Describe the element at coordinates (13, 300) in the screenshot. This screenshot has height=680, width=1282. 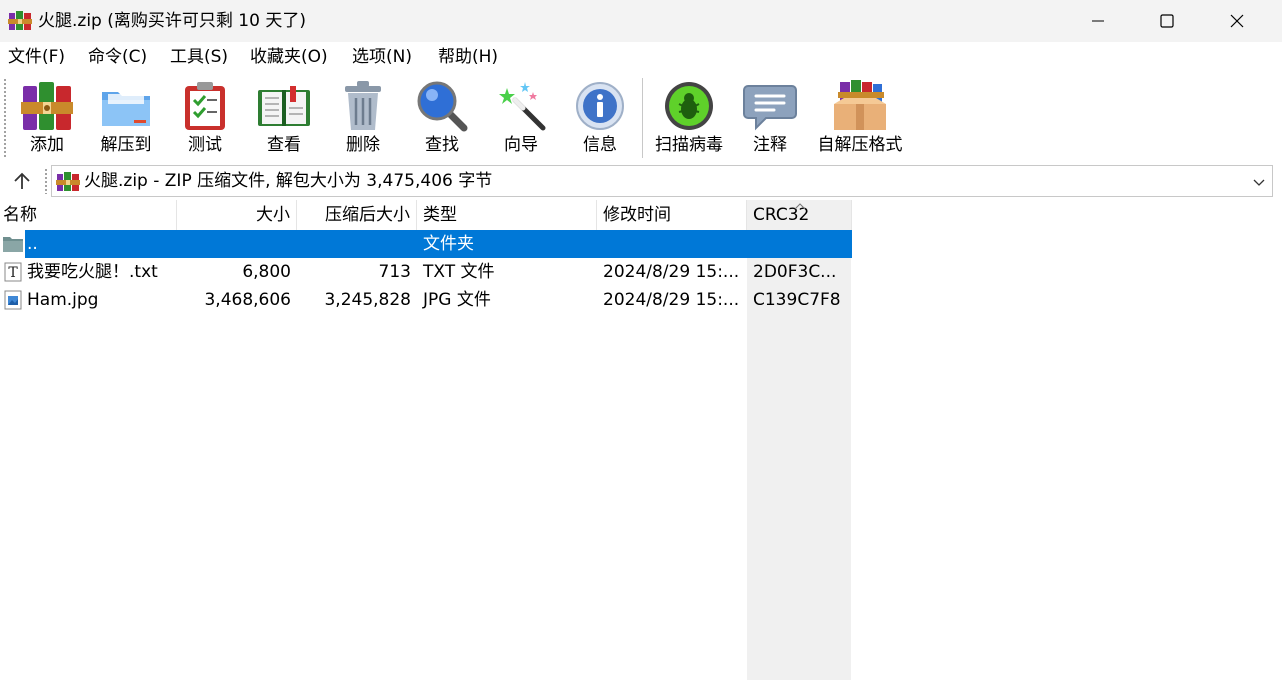
I see `image-file-icon` at that location.